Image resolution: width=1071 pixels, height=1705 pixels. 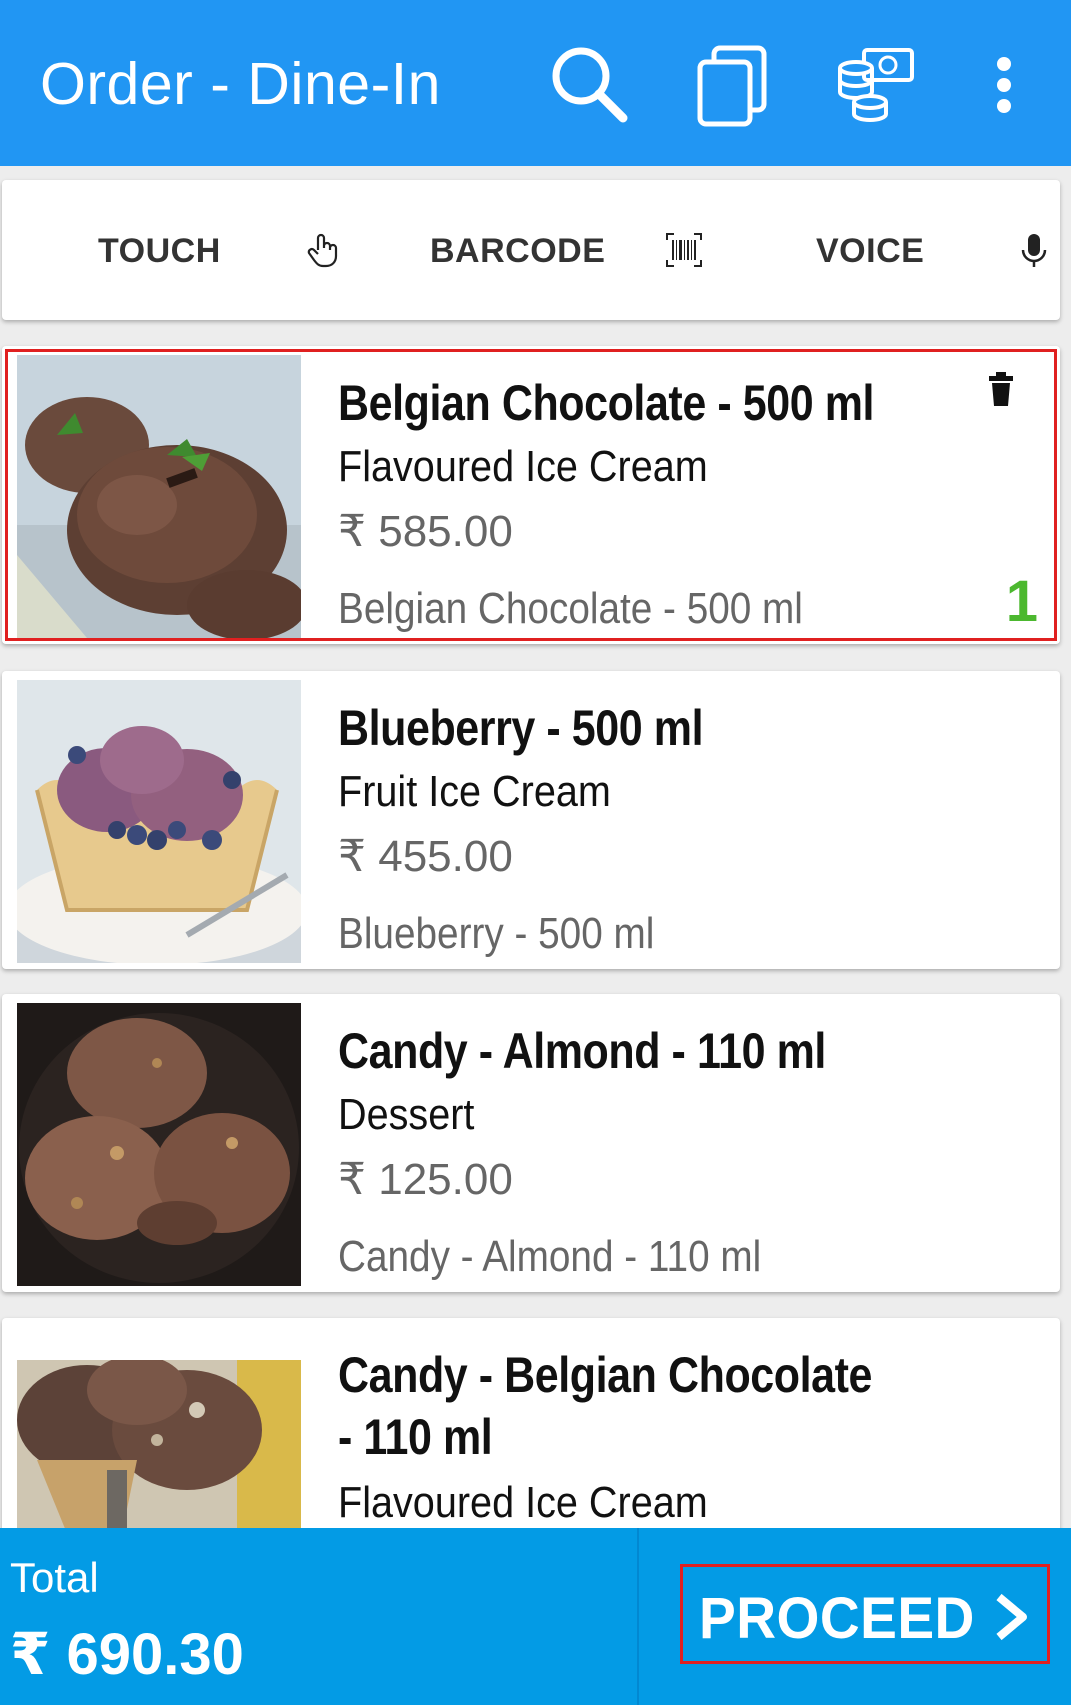 I want to click on total-label: Total, so click(x=54, y=1577).